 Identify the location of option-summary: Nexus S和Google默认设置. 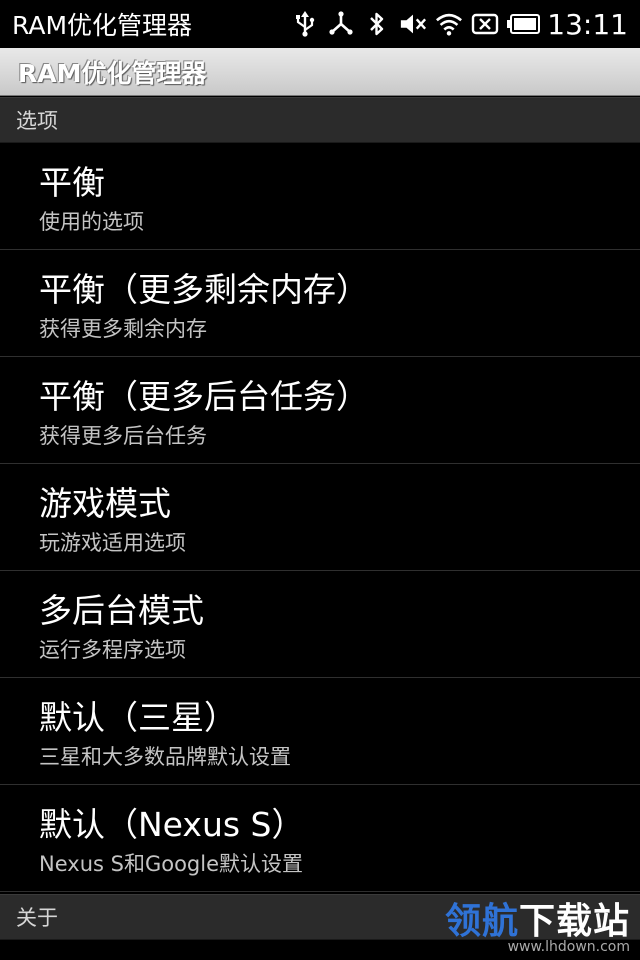
(171, 864).